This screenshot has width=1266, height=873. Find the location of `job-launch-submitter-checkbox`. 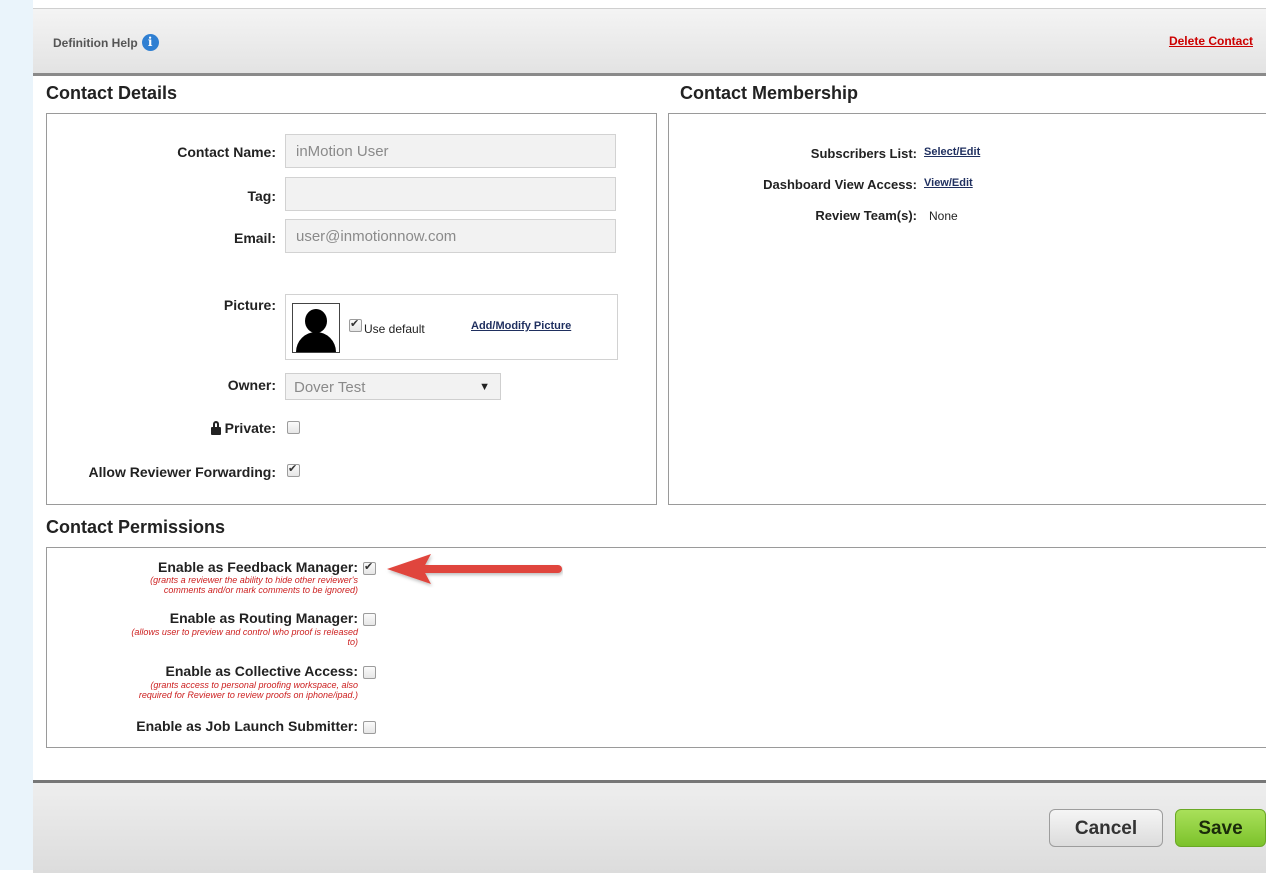

job-launch-submitter-checkbox is located at coordinates (369, 727).